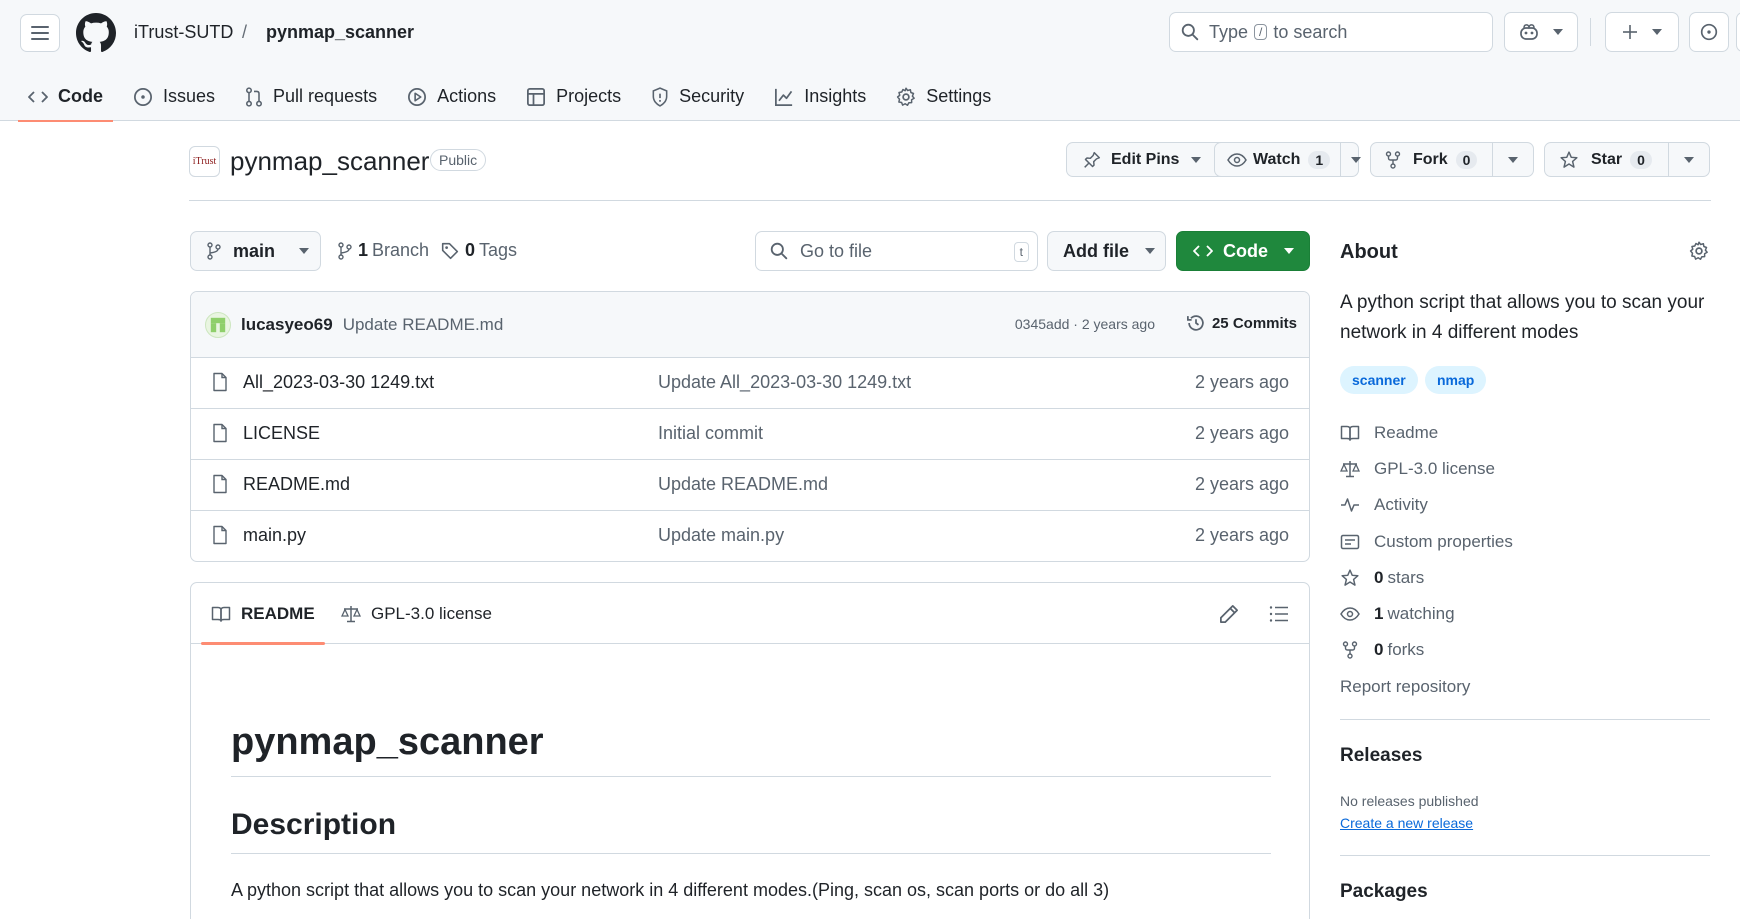  I want to click on avatar, so click(218, 324).